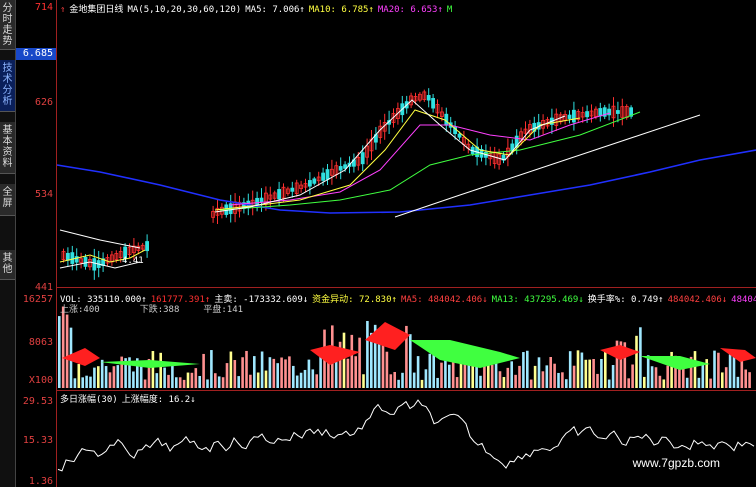 Image resolution: width=756 pixels, height=487 pixels. Describe the element at coordinates (625, 300) in the screenshot. I see `vol-turnover: 换手率%: 0.749↑` at that location.